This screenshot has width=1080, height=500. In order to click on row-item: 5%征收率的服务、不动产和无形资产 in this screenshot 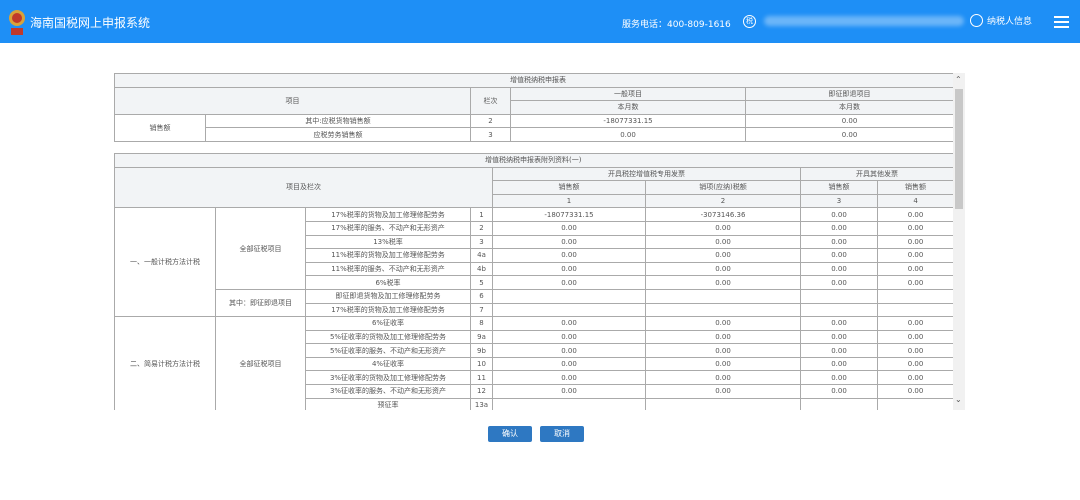, I will do `click(388, 350)`.